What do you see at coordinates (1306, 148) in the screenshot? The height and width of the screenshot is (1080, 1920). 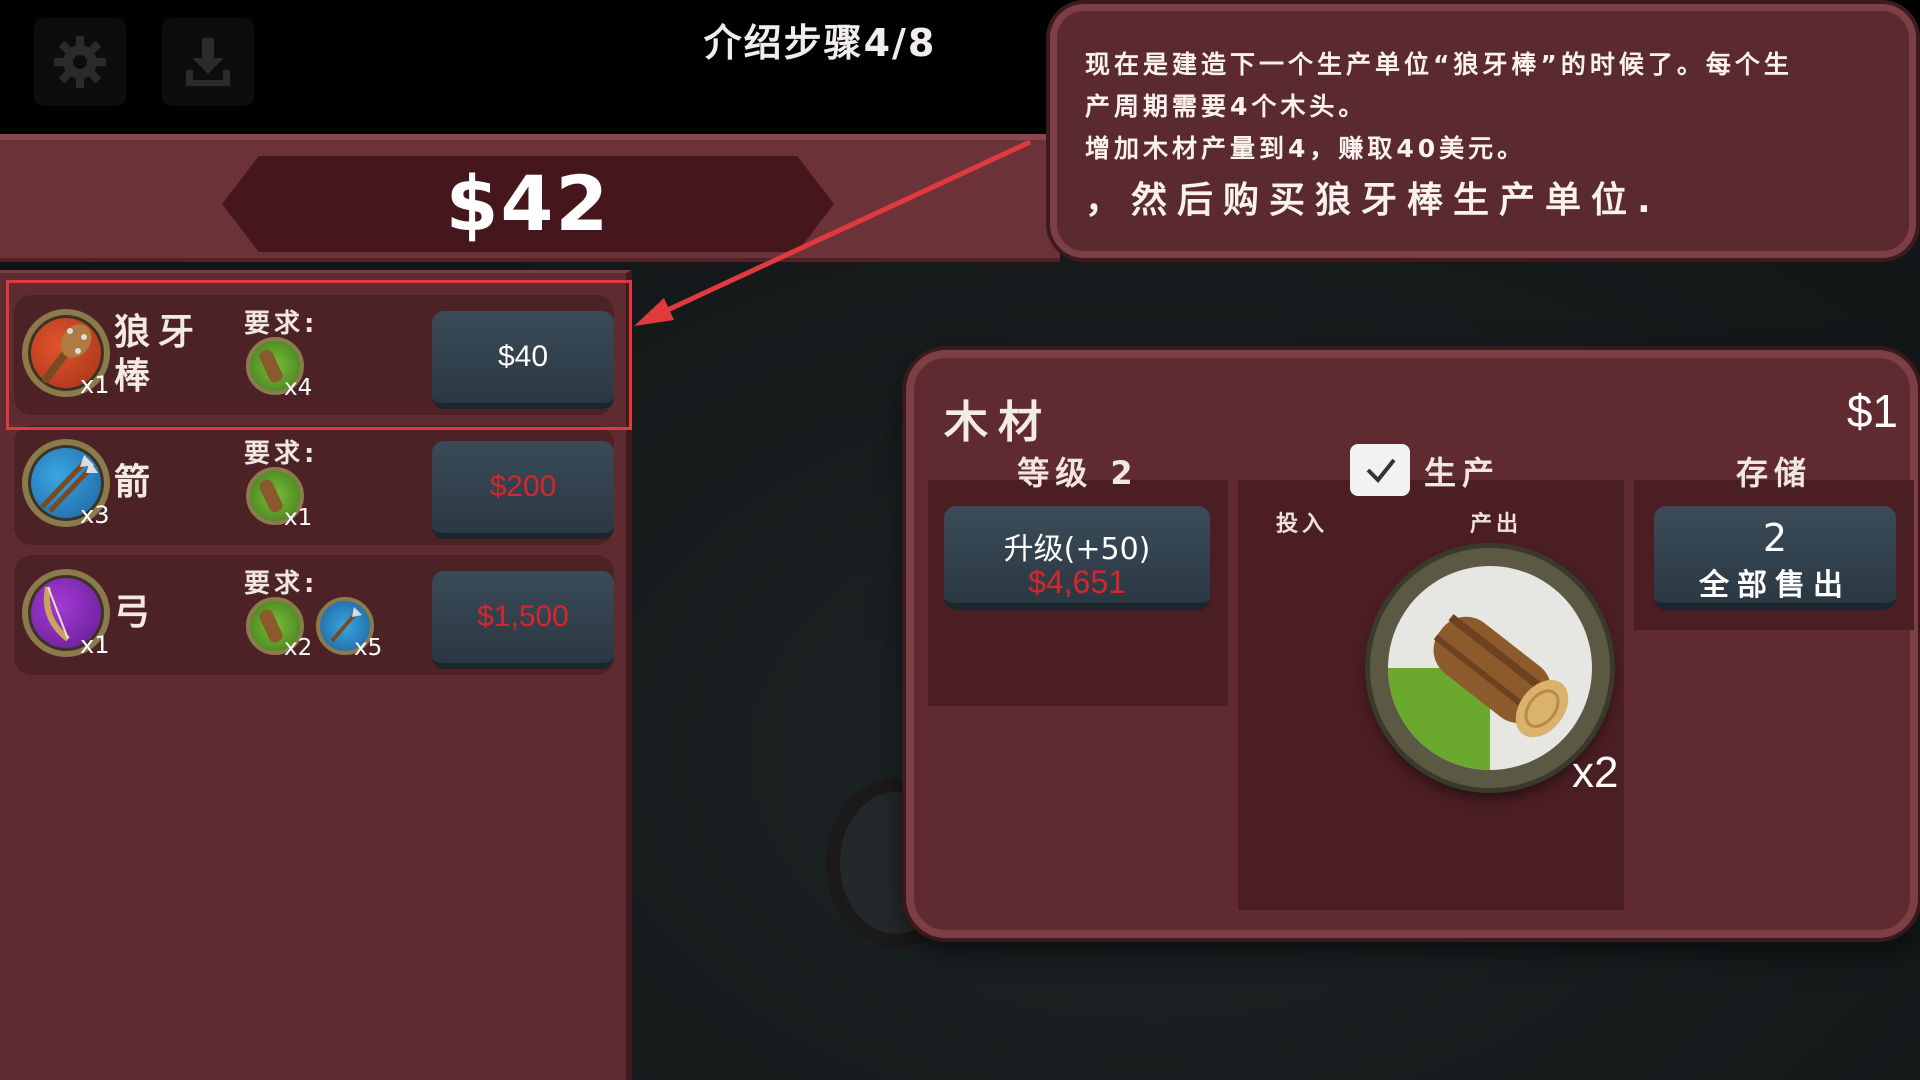 I see `tooltip-line: 增加木材产量到4，赚取40美元。` at bounding box center [1306, 148].